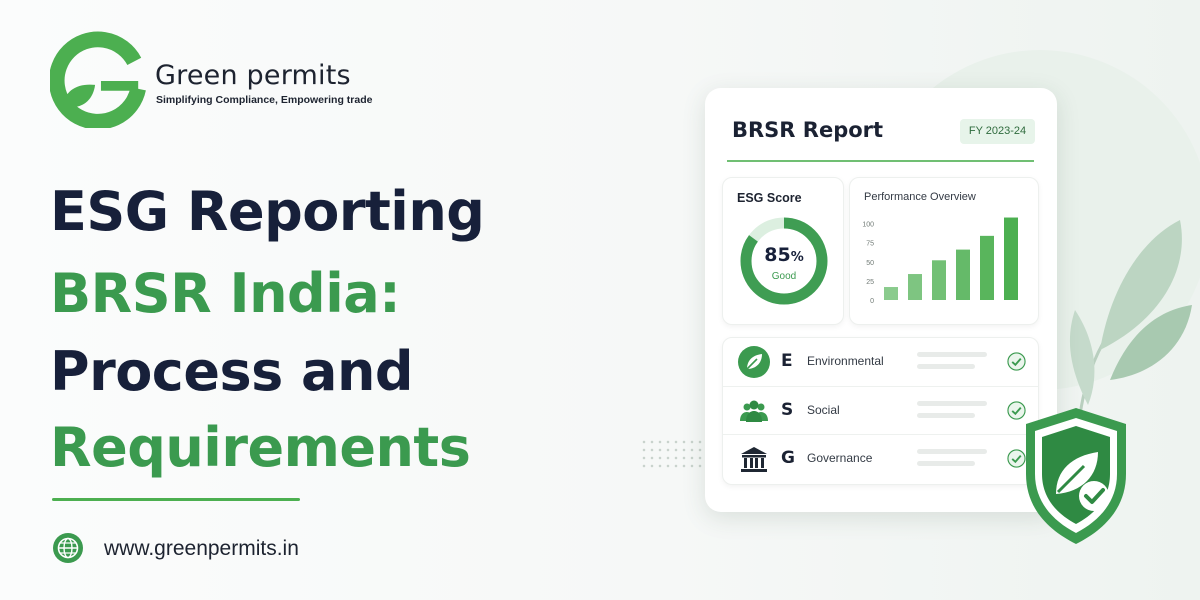 The height and width of the screenshot is (600, 1200). What do you see at coordinates (784, 276) in the screenshot?
I see `esg-score-rating: Good` at bounding box center [784, 276].